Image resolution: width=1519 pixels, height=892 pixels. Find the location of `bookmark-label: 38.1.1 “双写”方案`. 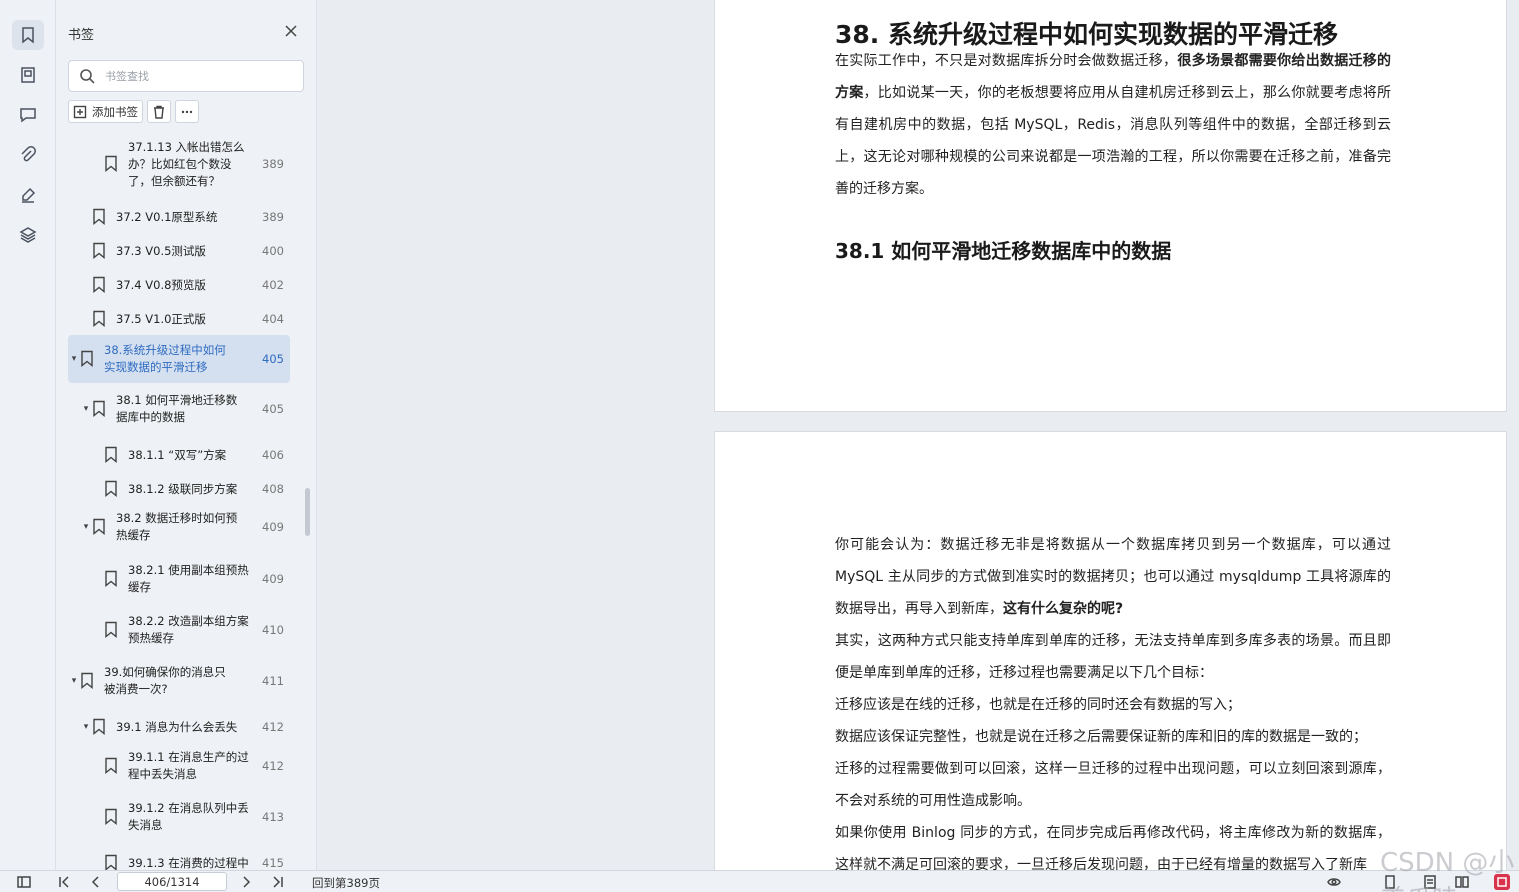

bookmark-label: 38.1.1 “双写”方案 is located at coordinates (177, 454).